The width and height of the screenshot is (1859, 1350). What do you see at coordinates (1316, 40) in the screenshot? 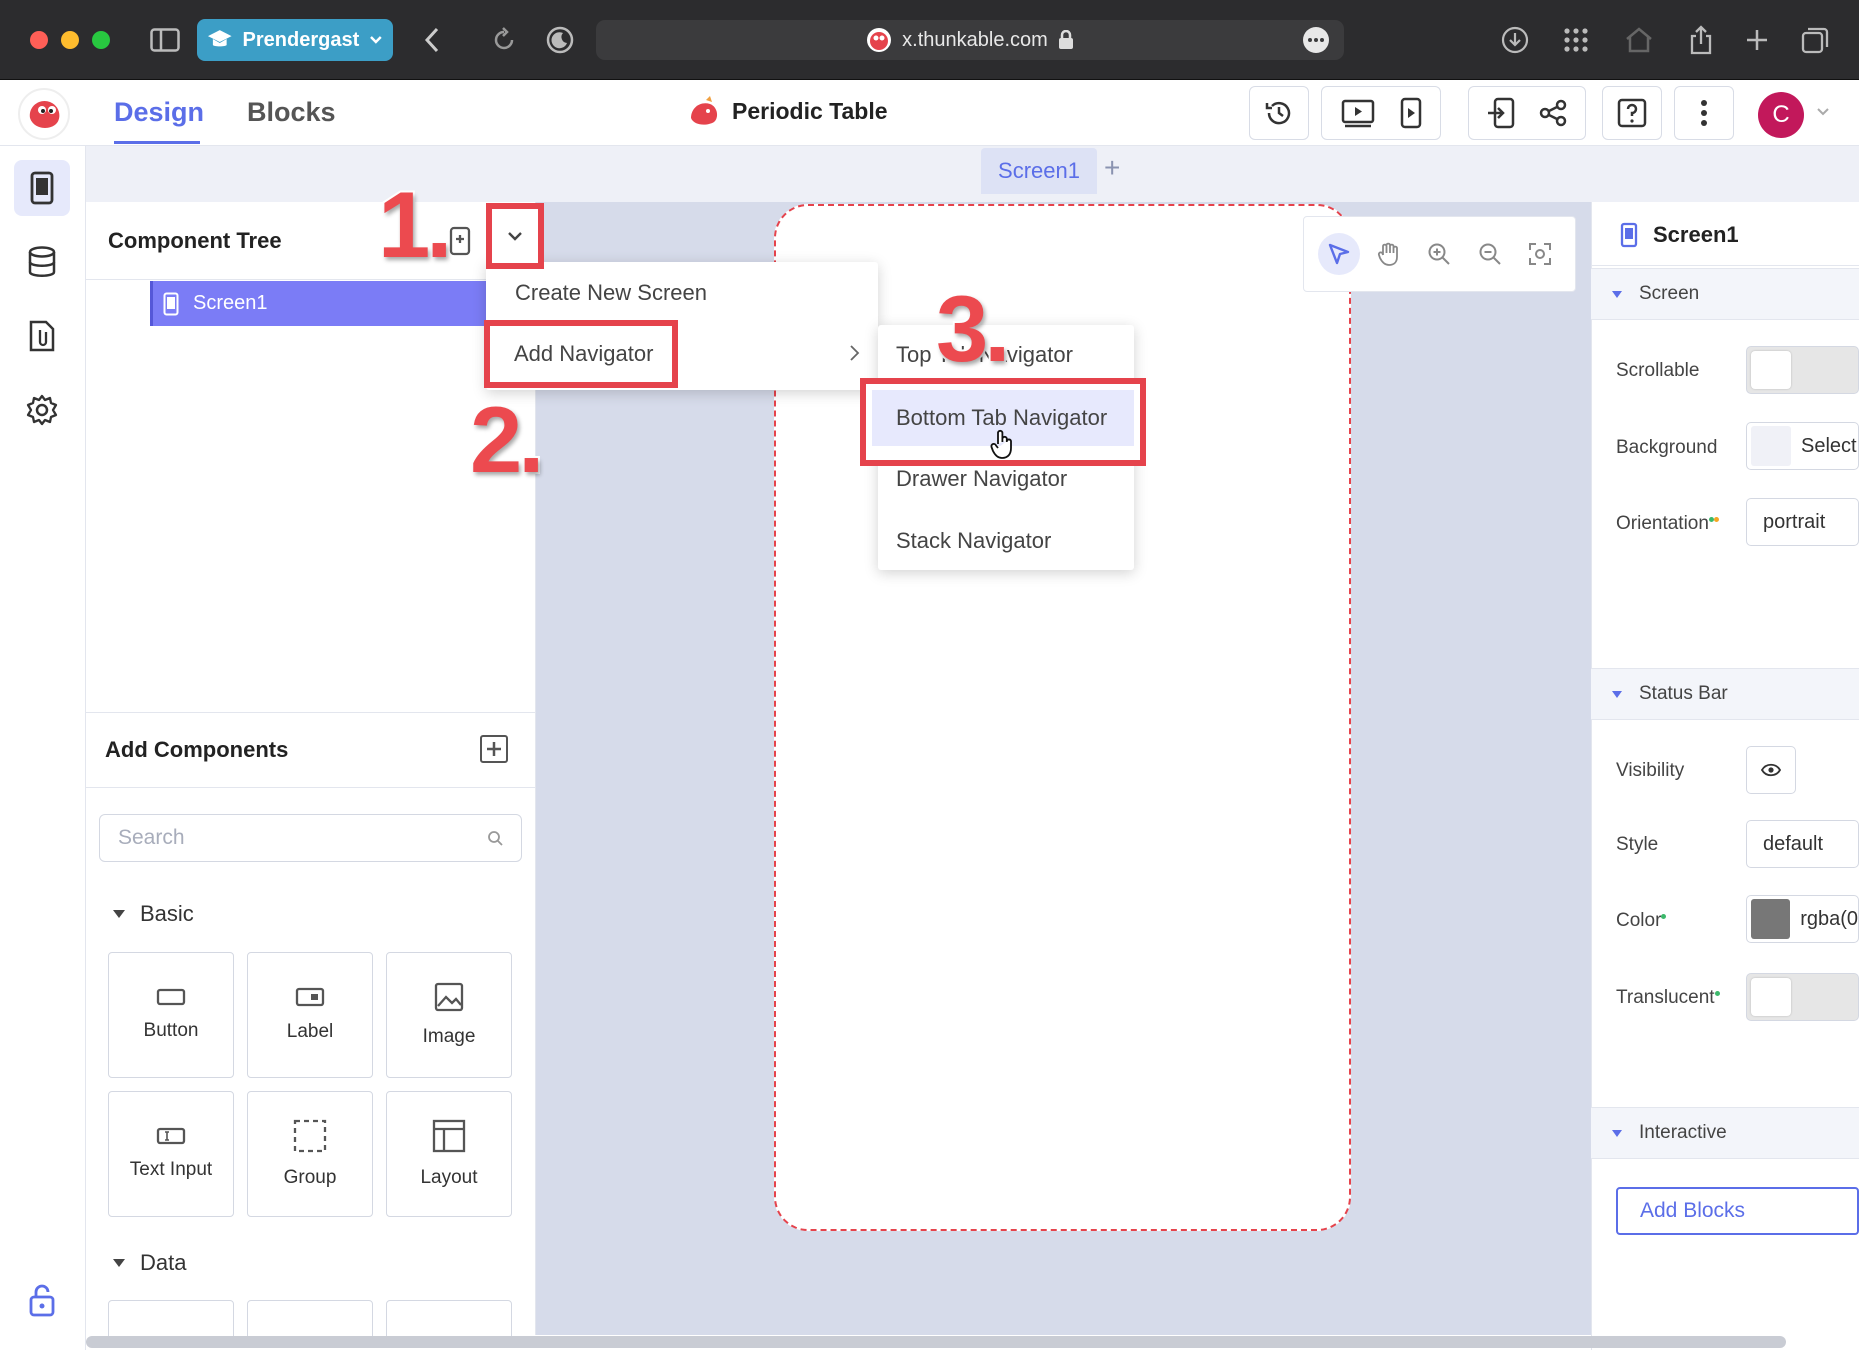
I see `more-icon` at bounding box center [1316, 40].